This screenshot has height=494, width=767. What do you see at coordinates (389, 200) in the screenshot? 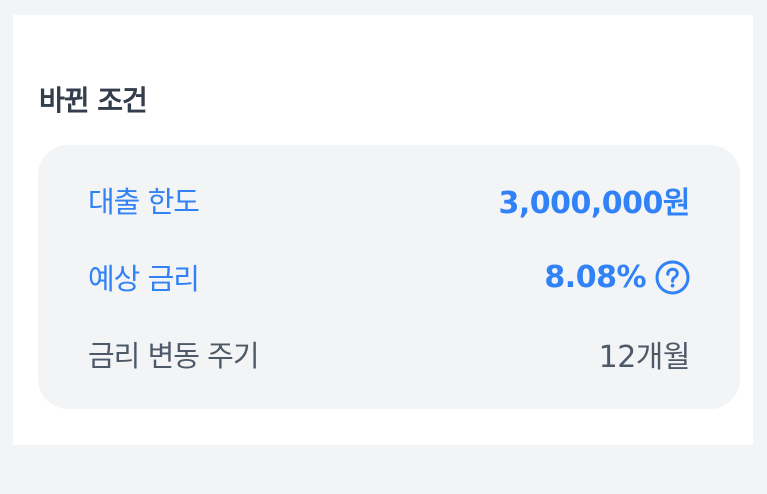
I see `condition-row-loan-limit: 대출 한도 3,000,000원` at bounding box center [389, 200].